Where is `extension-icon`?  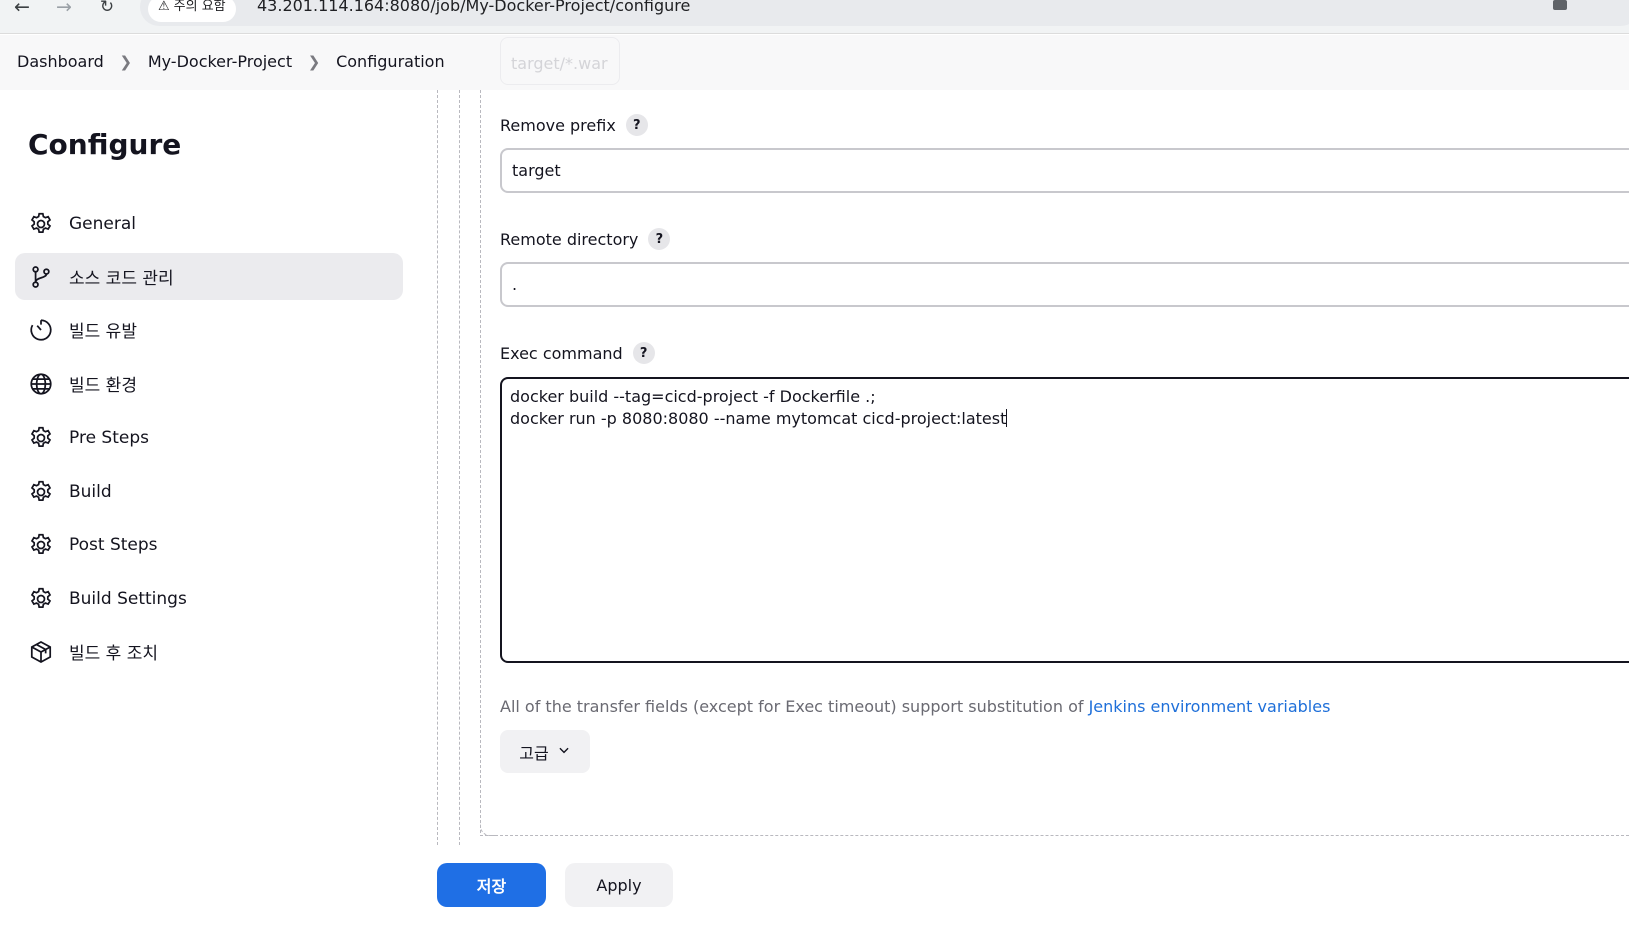 extension-icon is located at coordinates (1560, 5).